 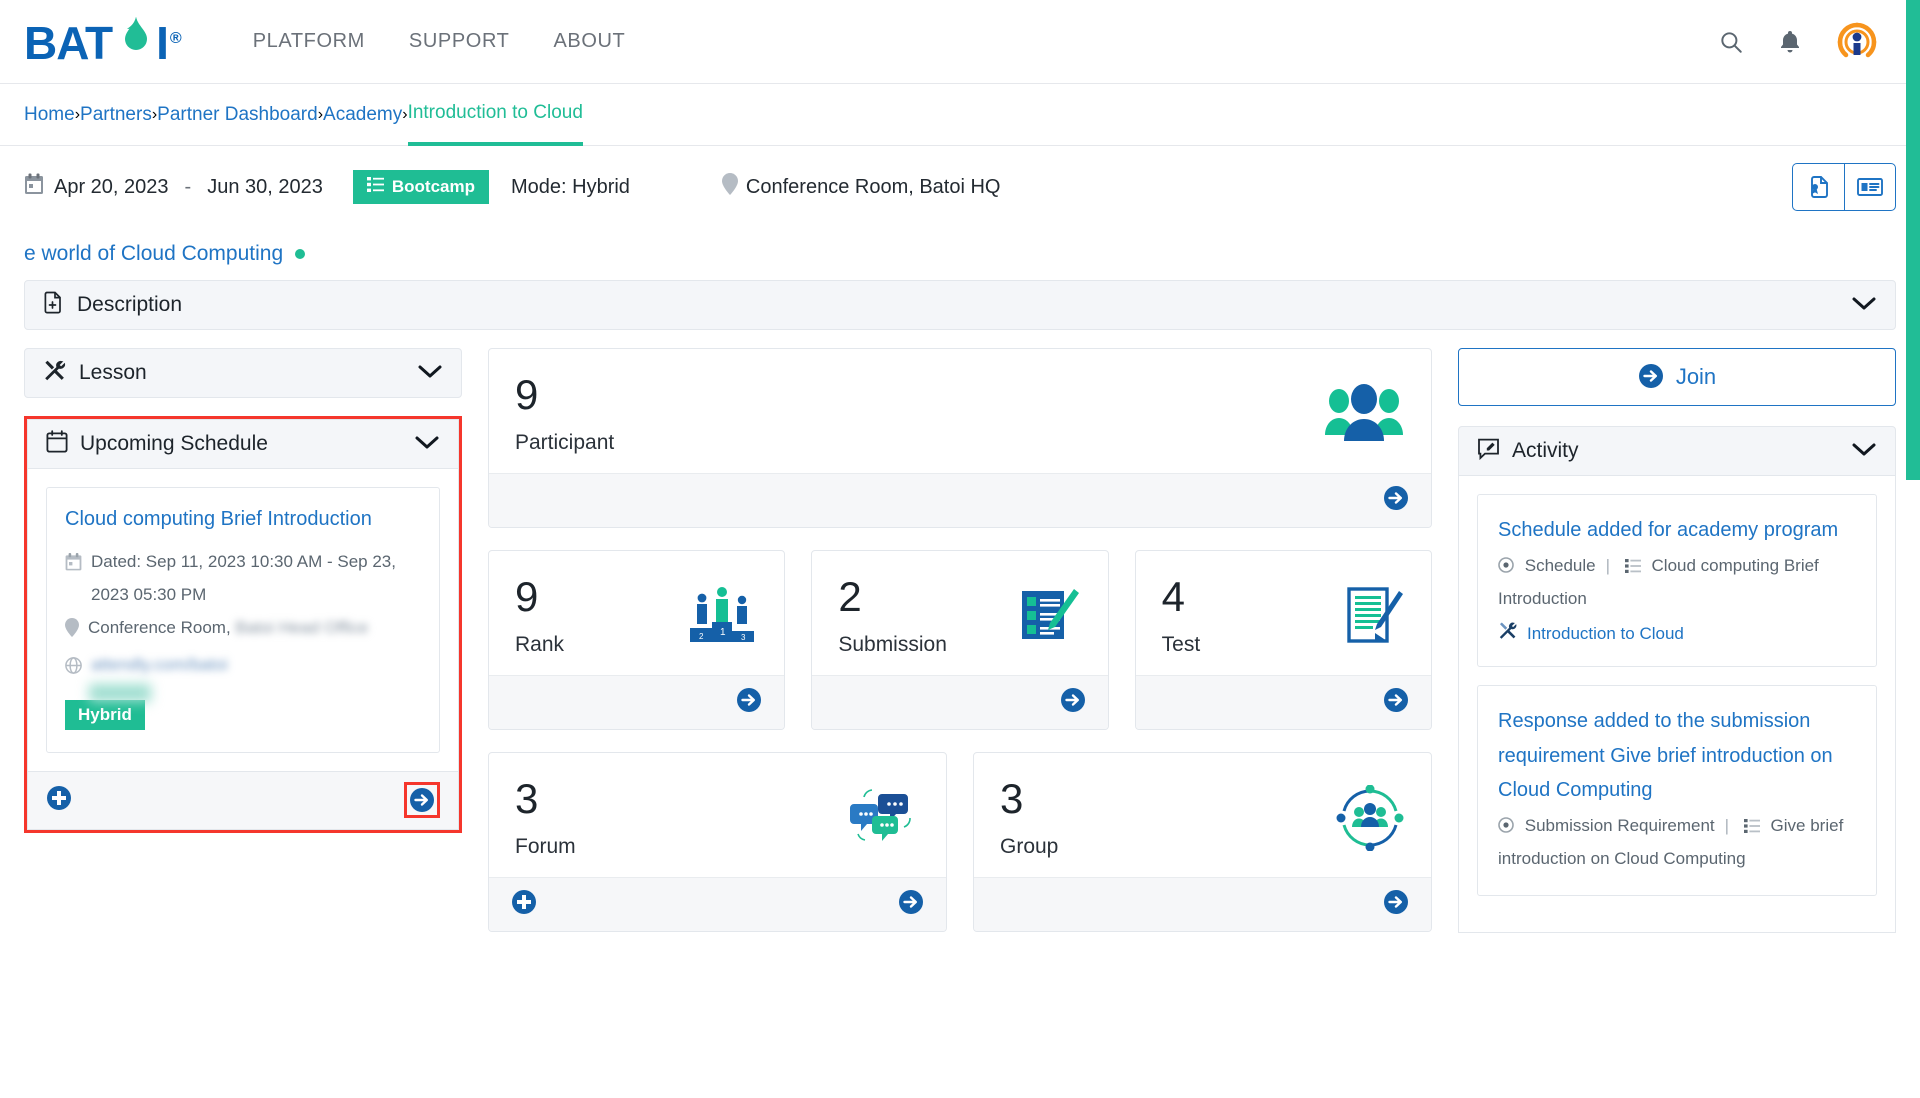 I want to click on stat-card-body: 3 Forum, so click(x=717, y=815).